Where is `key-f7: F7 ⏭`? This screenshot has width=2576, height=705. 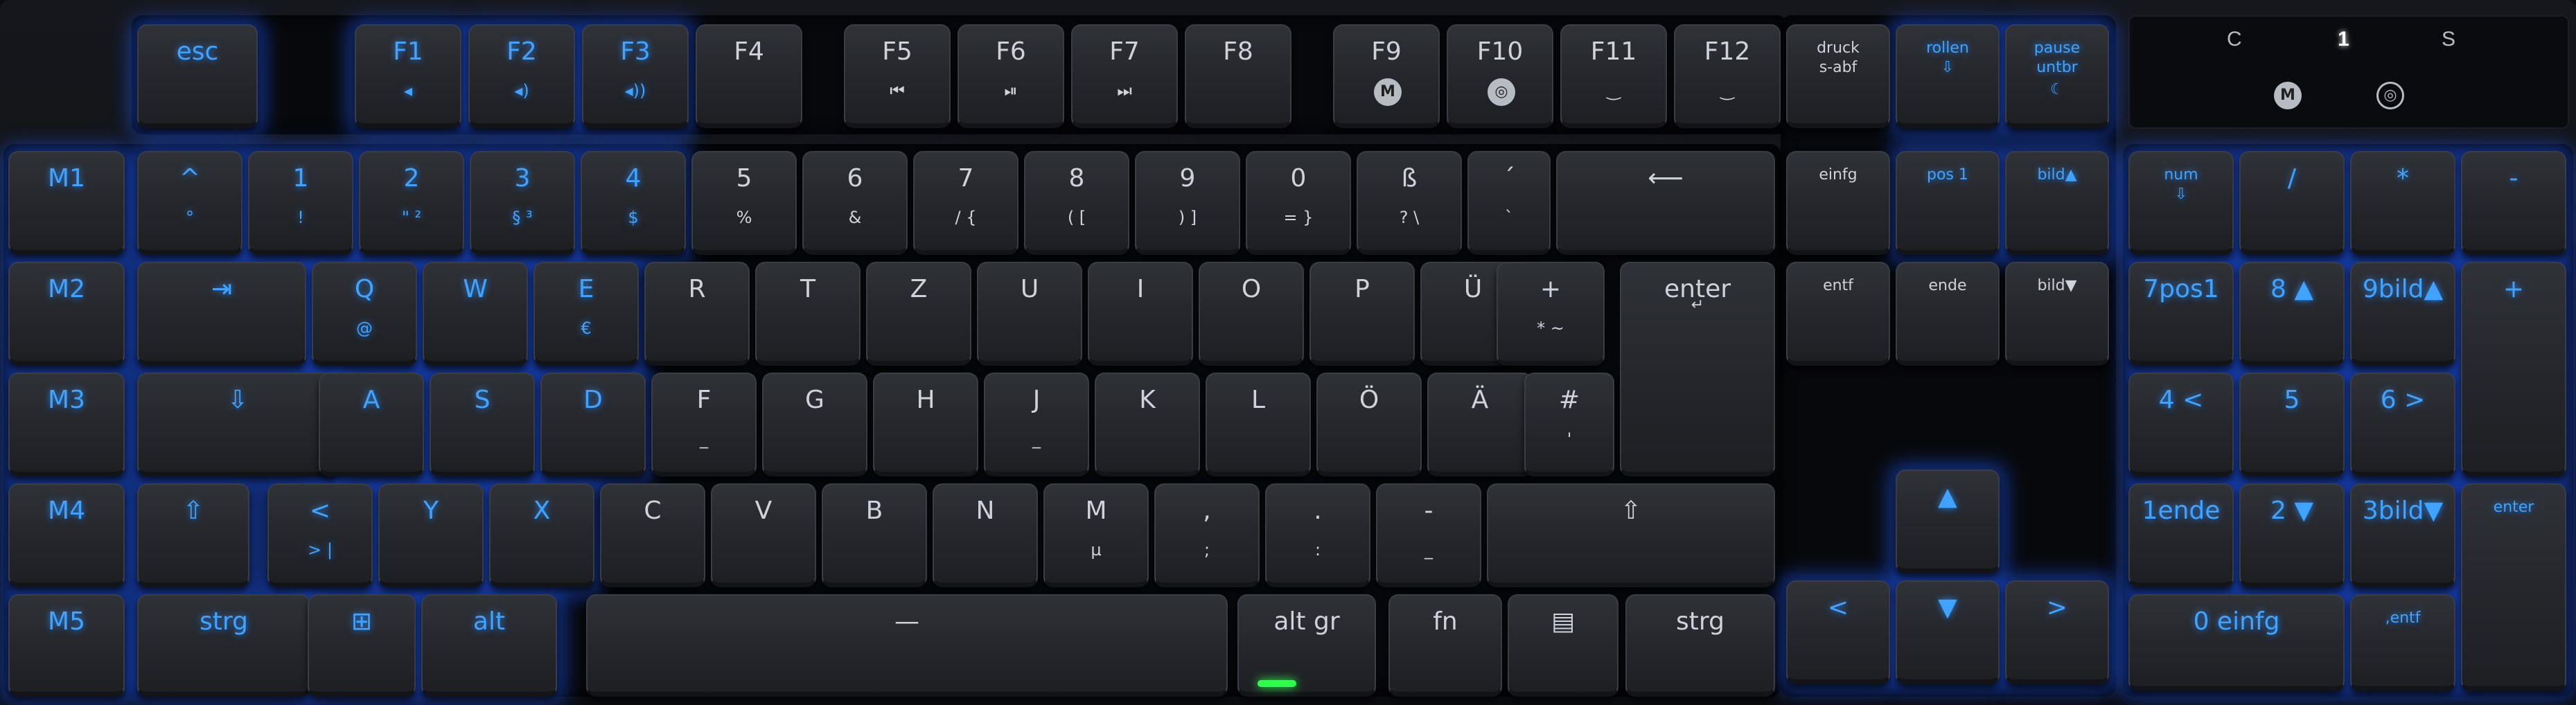
key-f7: F7 ⏭ is located at coordinates (1124, 76).